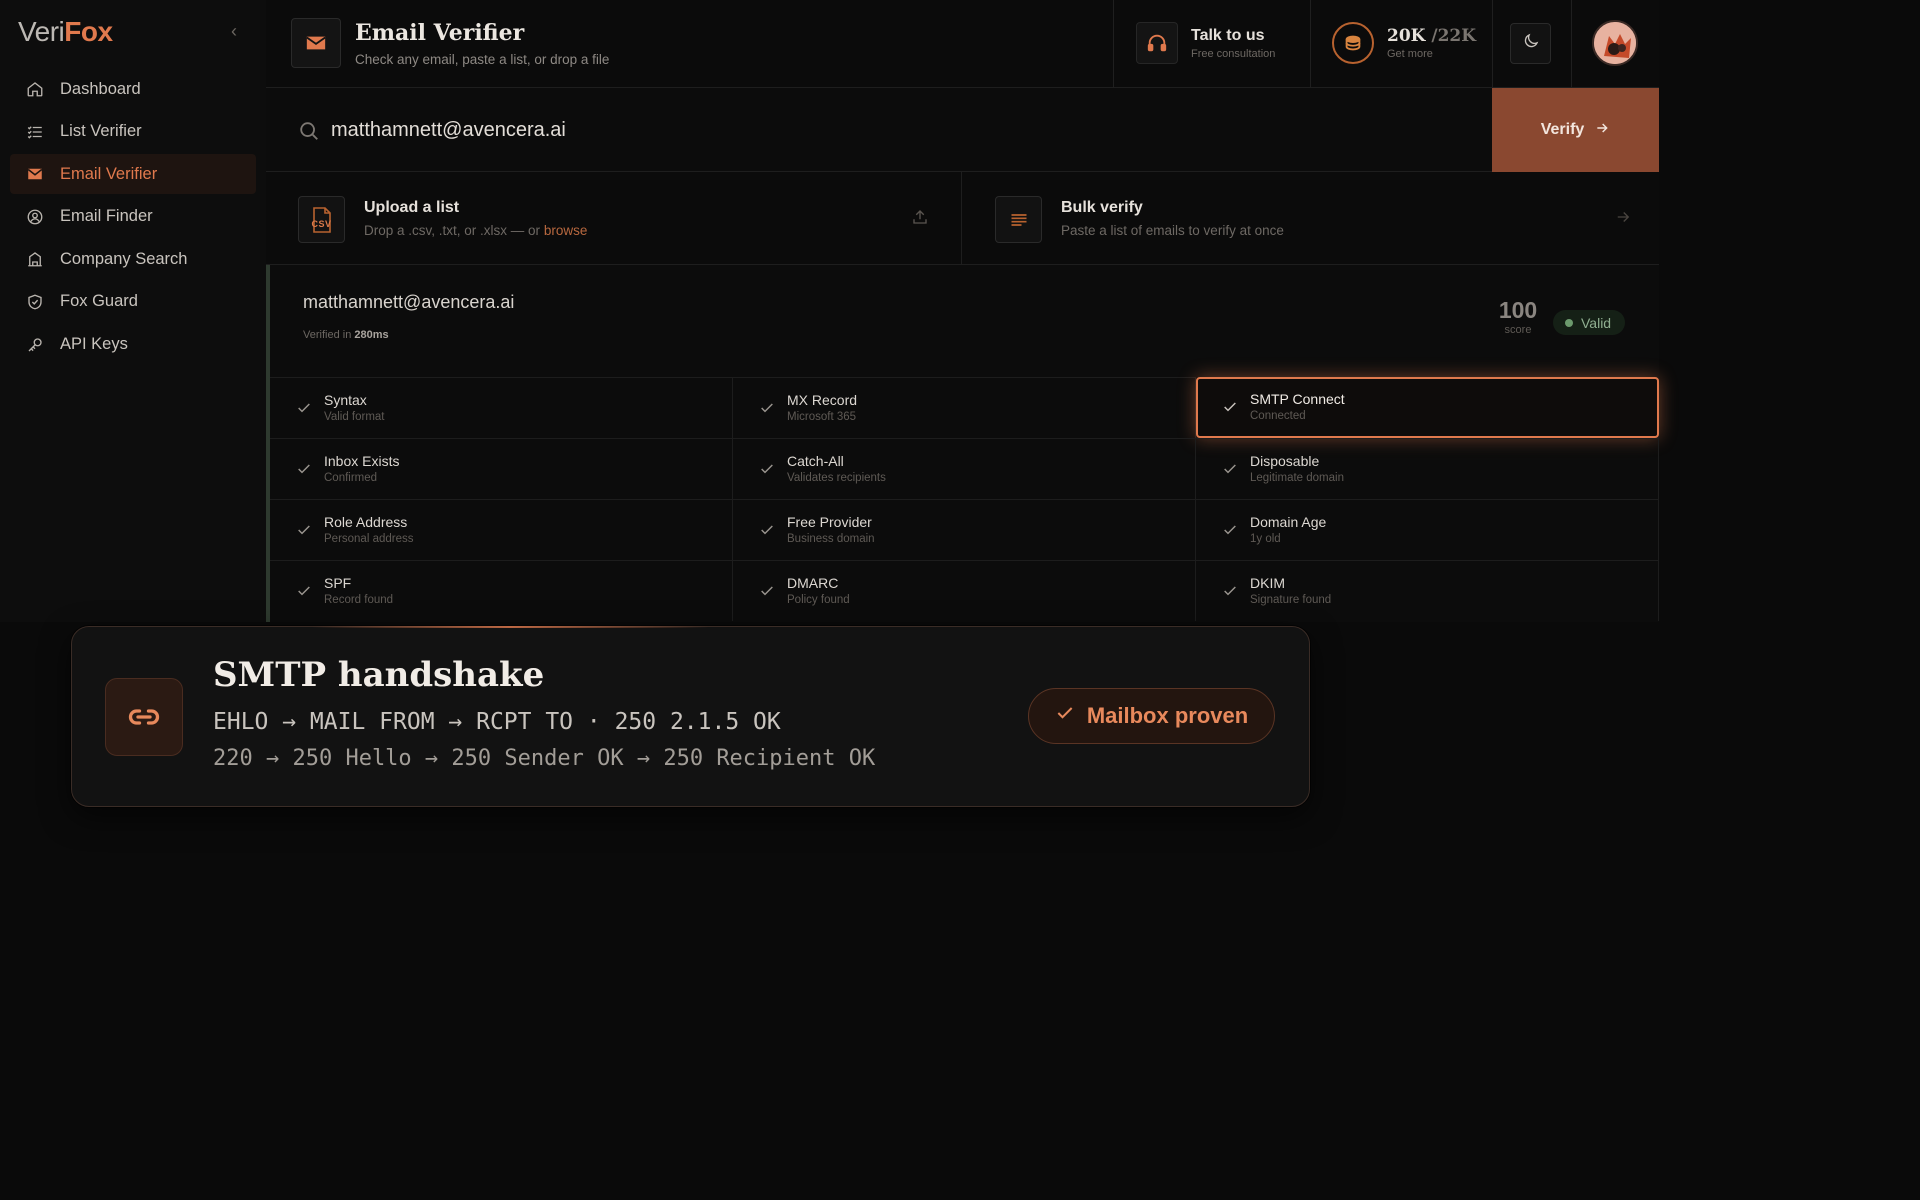 This screenshot has width=1920, height=1200. Describe the element at coordinates (1410, 54) in the screenshot. I see `credits-get-more: Get more` at that location.